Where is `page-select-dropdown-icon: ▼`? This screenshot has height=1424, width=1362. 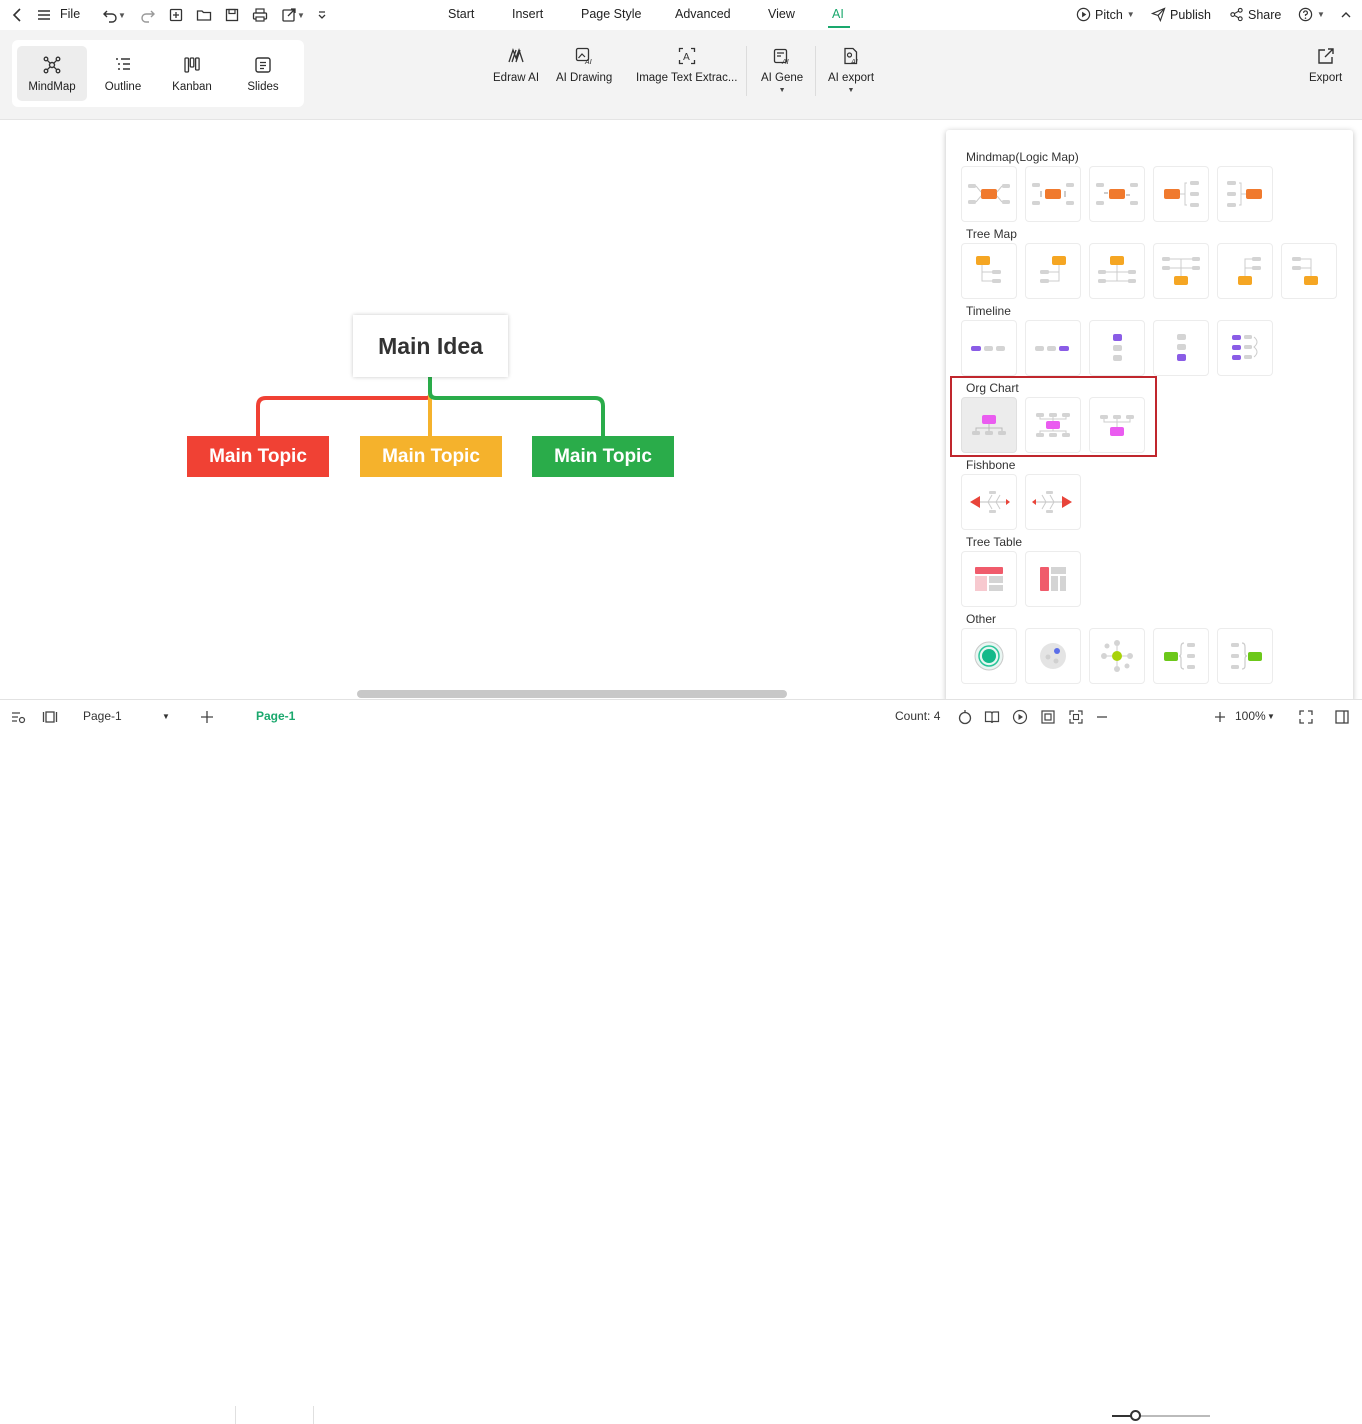 page-select-dropdown-icon: ▼ is located at coordinates (166, 716).